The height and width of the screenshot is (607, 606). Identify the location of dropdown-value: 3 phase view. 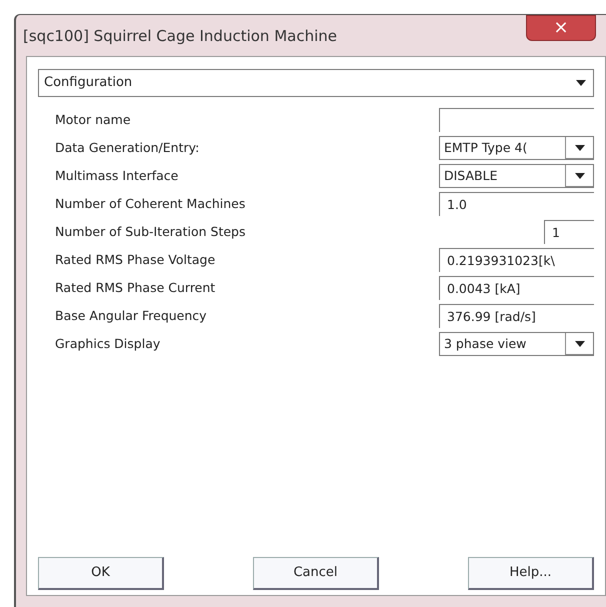
(484, 343).